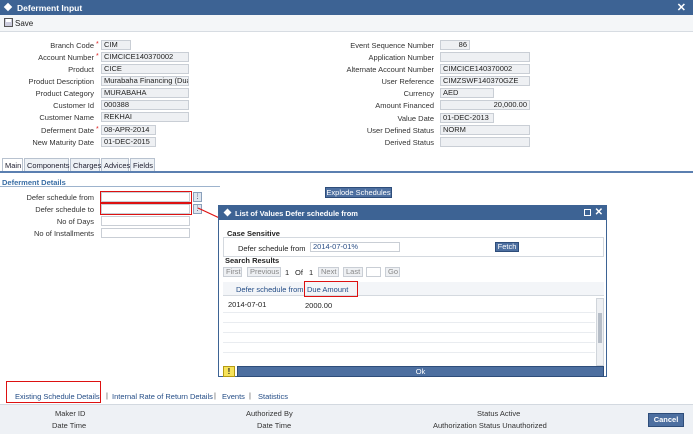 This screenshot has height=434, width=693. I want to click on pager-of-label: Of, so click(299, 272).